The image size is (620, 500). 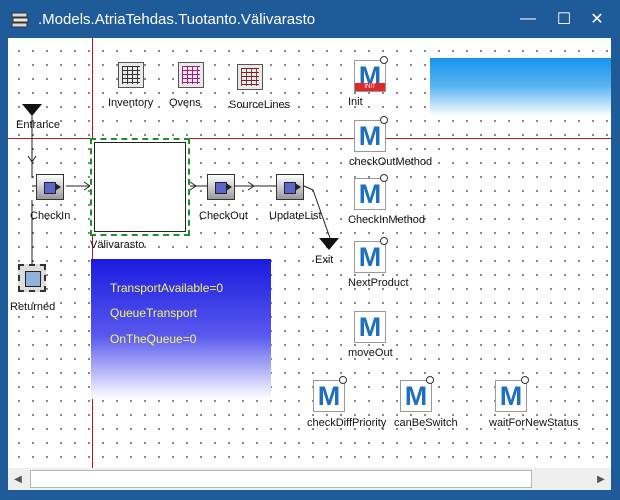 I want to click on scroll-left-button: ◀, so click(x=18, y=479).